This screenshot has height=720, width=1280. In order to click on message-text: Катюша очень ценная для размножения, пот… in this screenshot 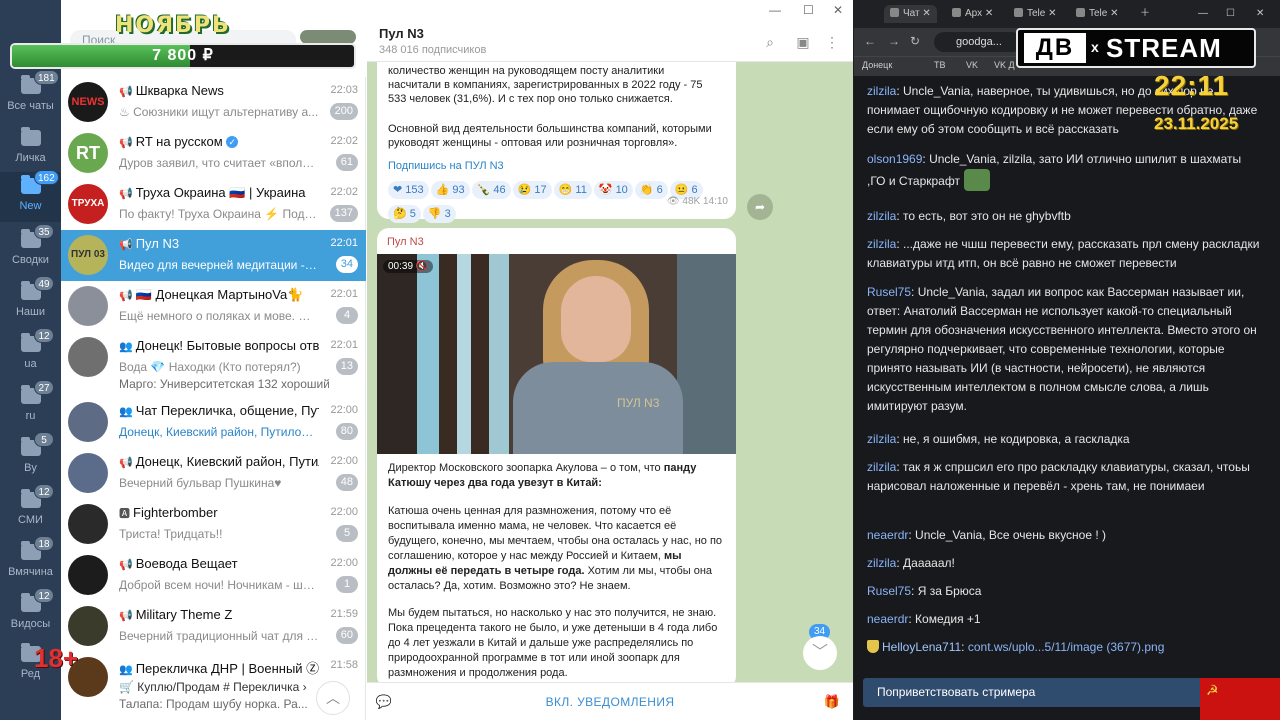, I will do `click(558, 549)`.